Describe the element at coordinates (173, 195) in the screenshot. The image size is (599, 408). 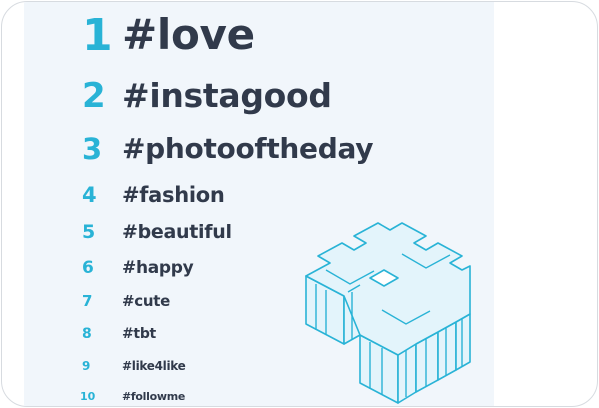
I see `hashtag-label: #fashion` at that location.